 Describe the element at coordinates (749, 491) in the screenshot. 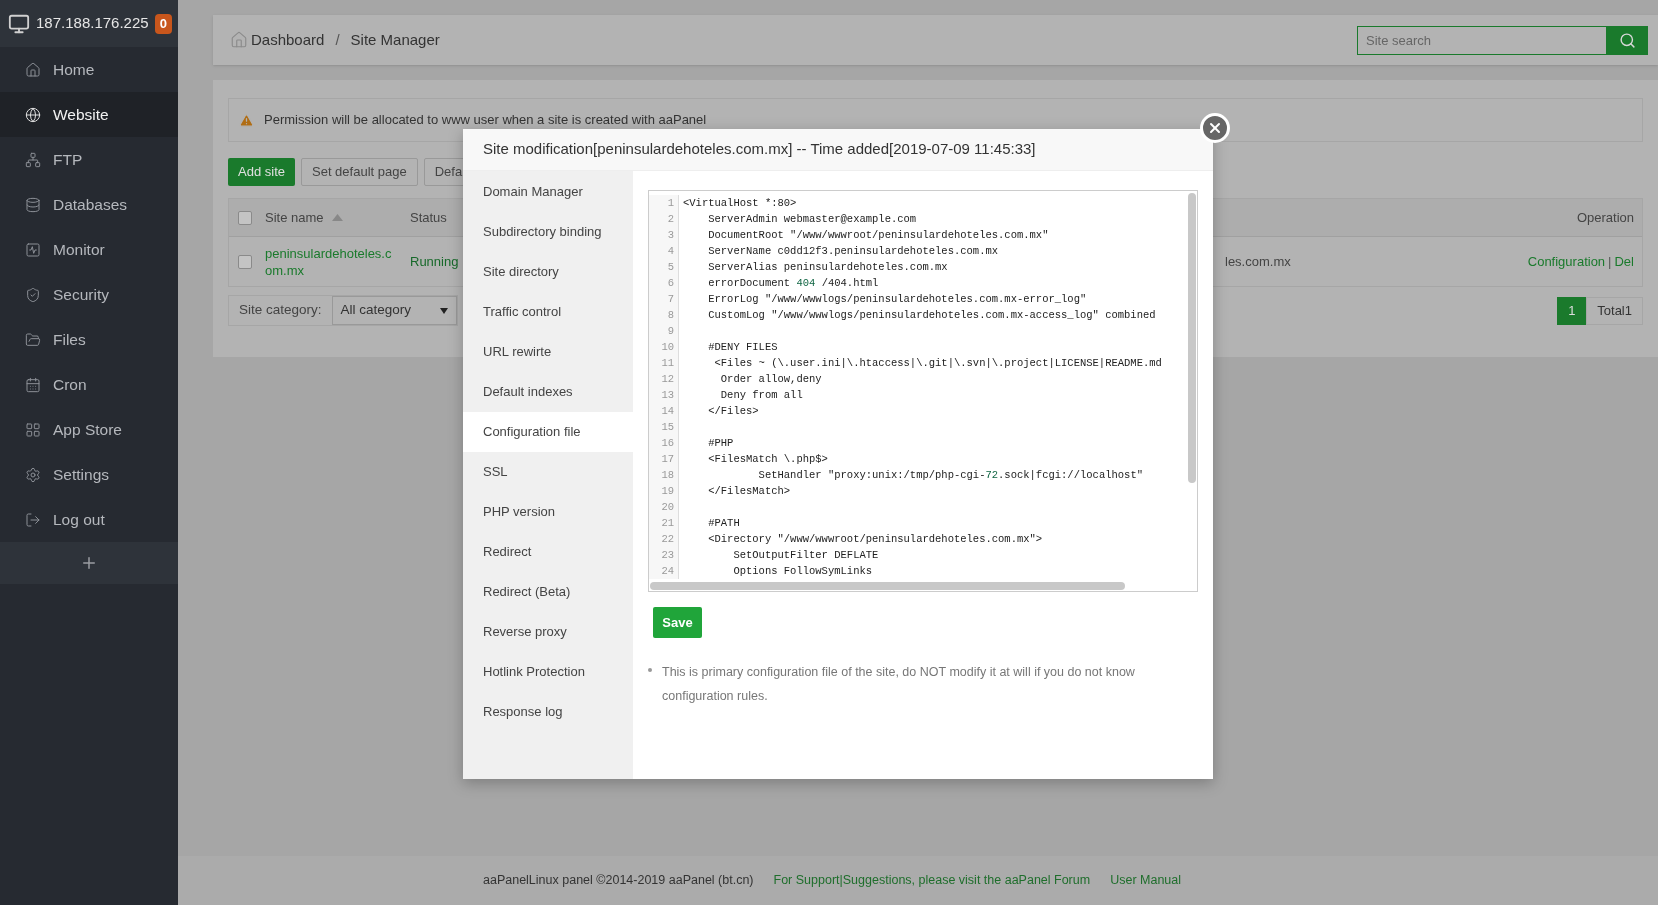

I see `code-line: </FilesMatch>` at that location.